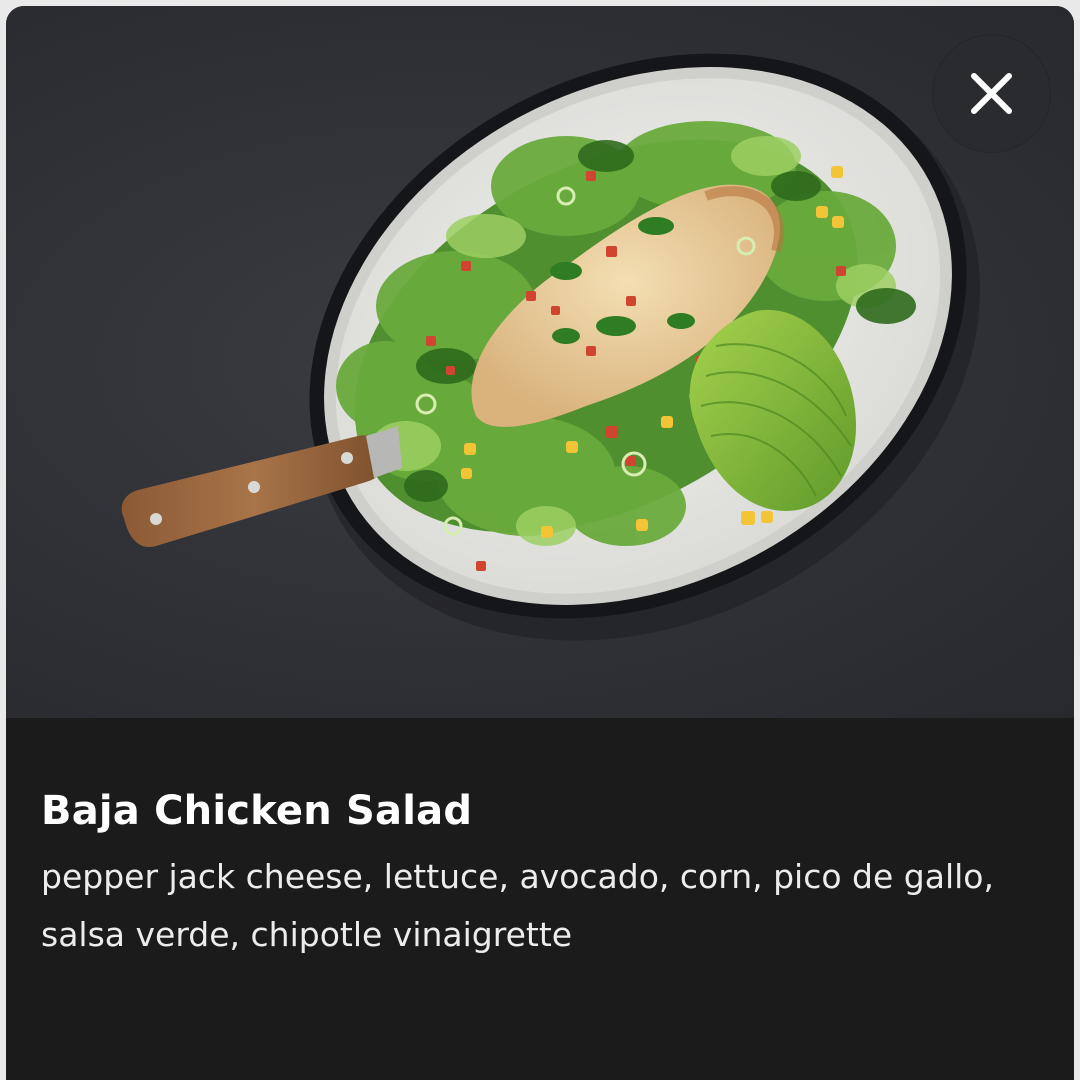 This screenshot has width=1080, height=1080. I want to click on close-icon, so click(991, 93).